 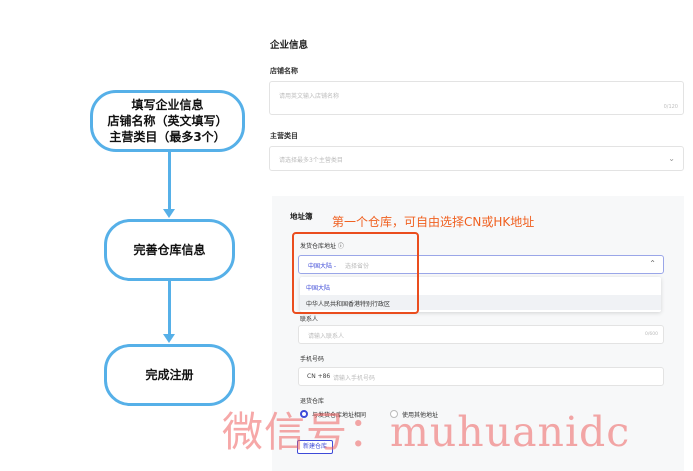 I want to click on flow-step-complete: 完成注册, so click(x=169, y=375).